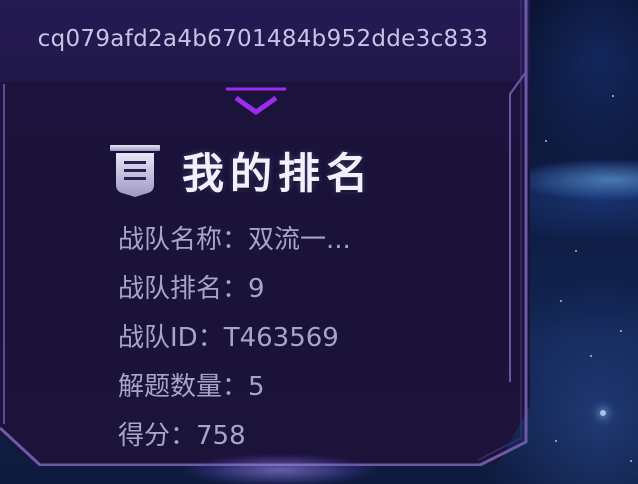 The width and height of the screenshot is (638, 484). I want to click on team-rank-row: 战队排名：9, so click(234, 293).